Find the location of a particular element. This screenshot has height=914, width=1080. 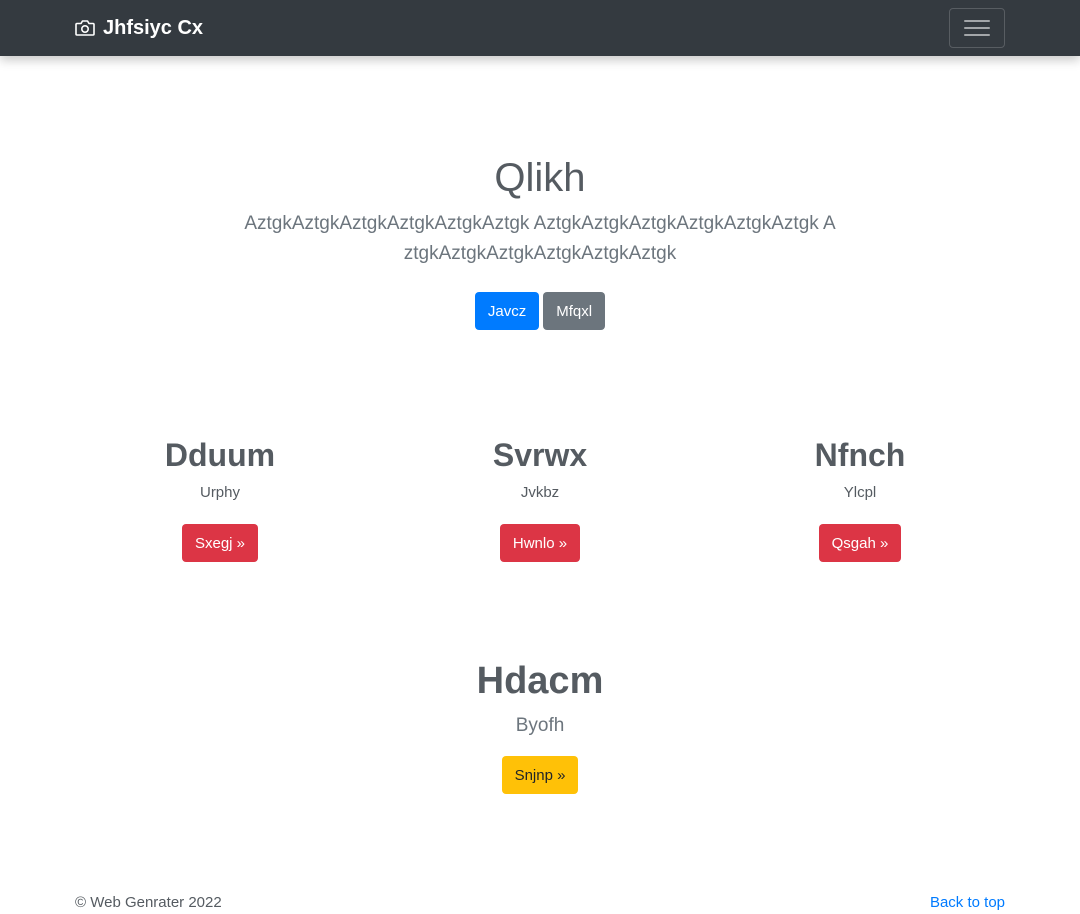

navbar-brand: Jhfsiyc Cx is located at coordinates (139, 28).